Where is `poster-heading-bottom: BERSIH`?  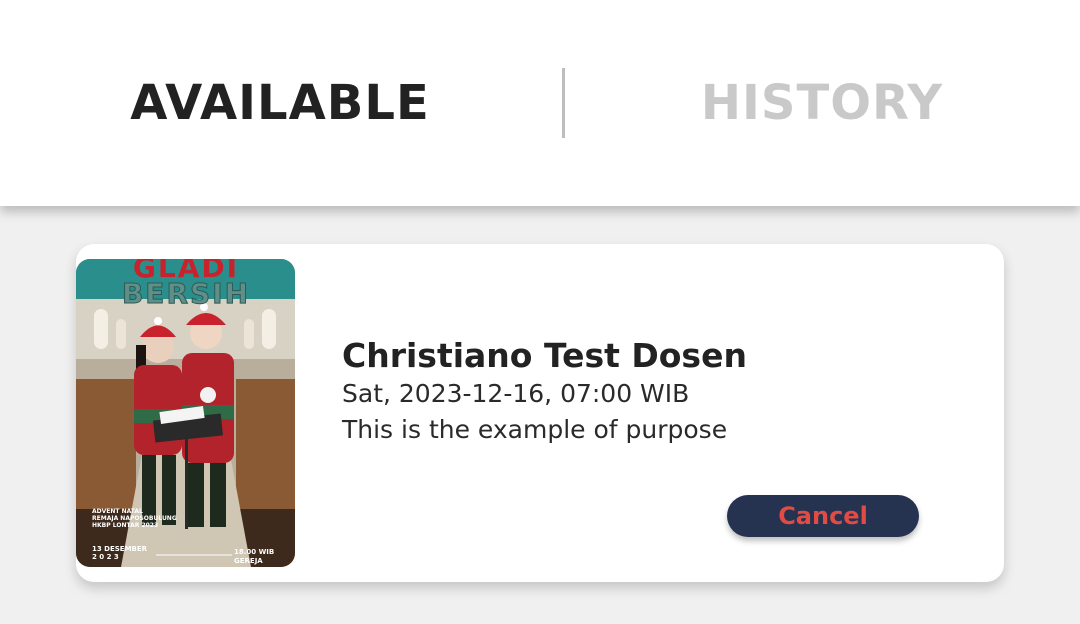 poster-heading-bottom: BERSIH is located at coordinates (186, 293).